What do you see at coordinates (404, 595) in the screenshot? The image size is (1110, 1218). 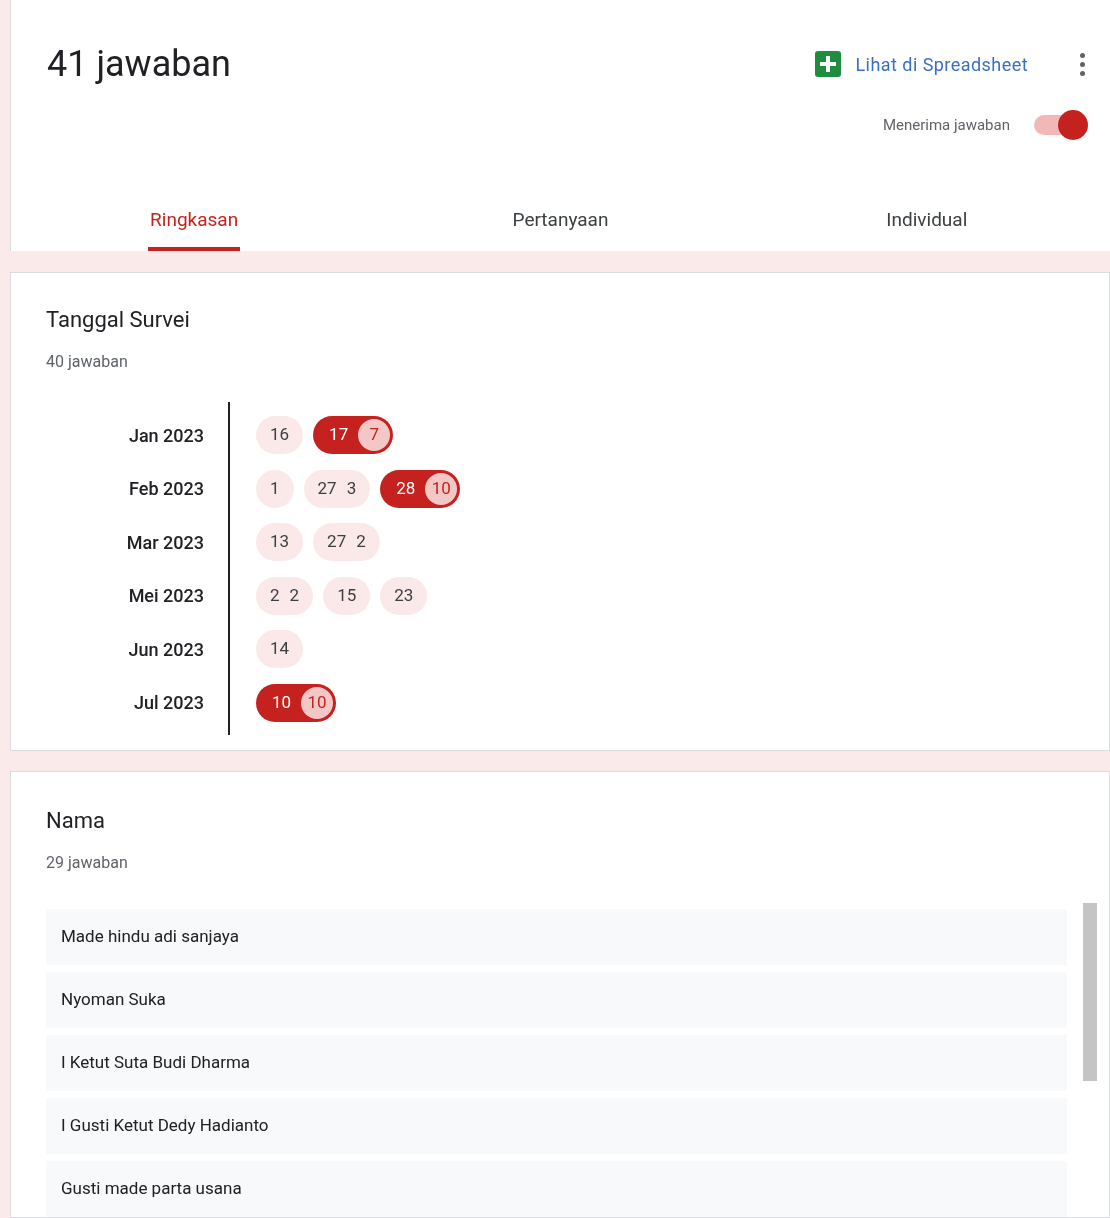 I see `day-number: 23` at bounding box center [404, 595].